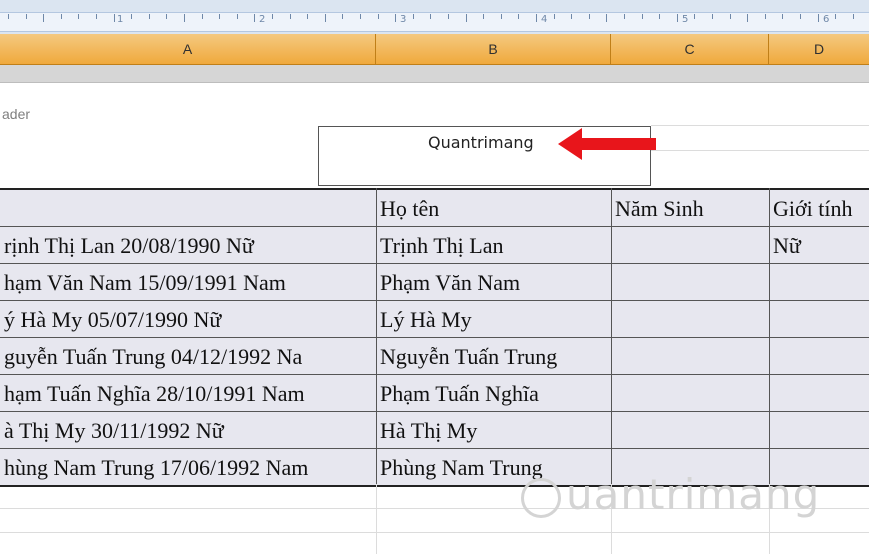 The width and height of the screenshot is (869, 554). What do you see at coordinates (434, 74) in the screenshot?
I see `page-separator` at bounding box center [434, 74].